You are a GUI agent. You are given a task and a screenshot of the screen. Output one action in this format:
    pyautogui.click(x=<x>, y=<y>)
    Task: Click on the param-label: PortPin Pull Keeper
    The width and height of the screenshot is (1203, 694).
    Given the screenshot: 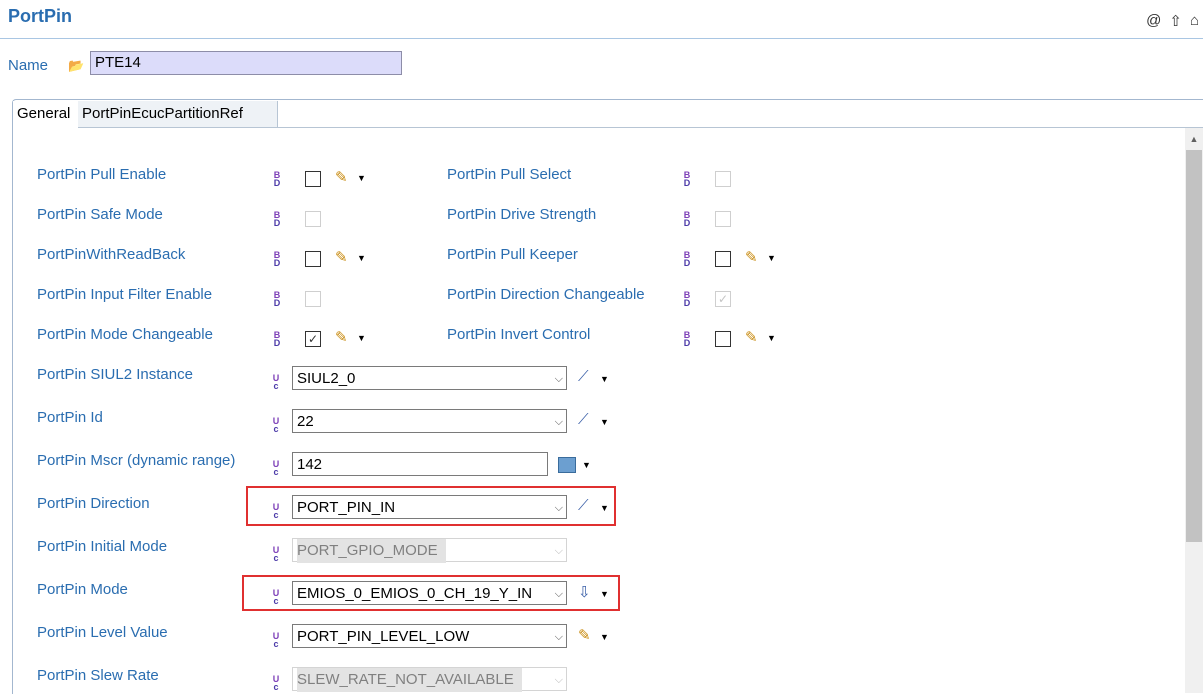 What is the action you would take?
    pyautogui.click(x=512, y=254)
    